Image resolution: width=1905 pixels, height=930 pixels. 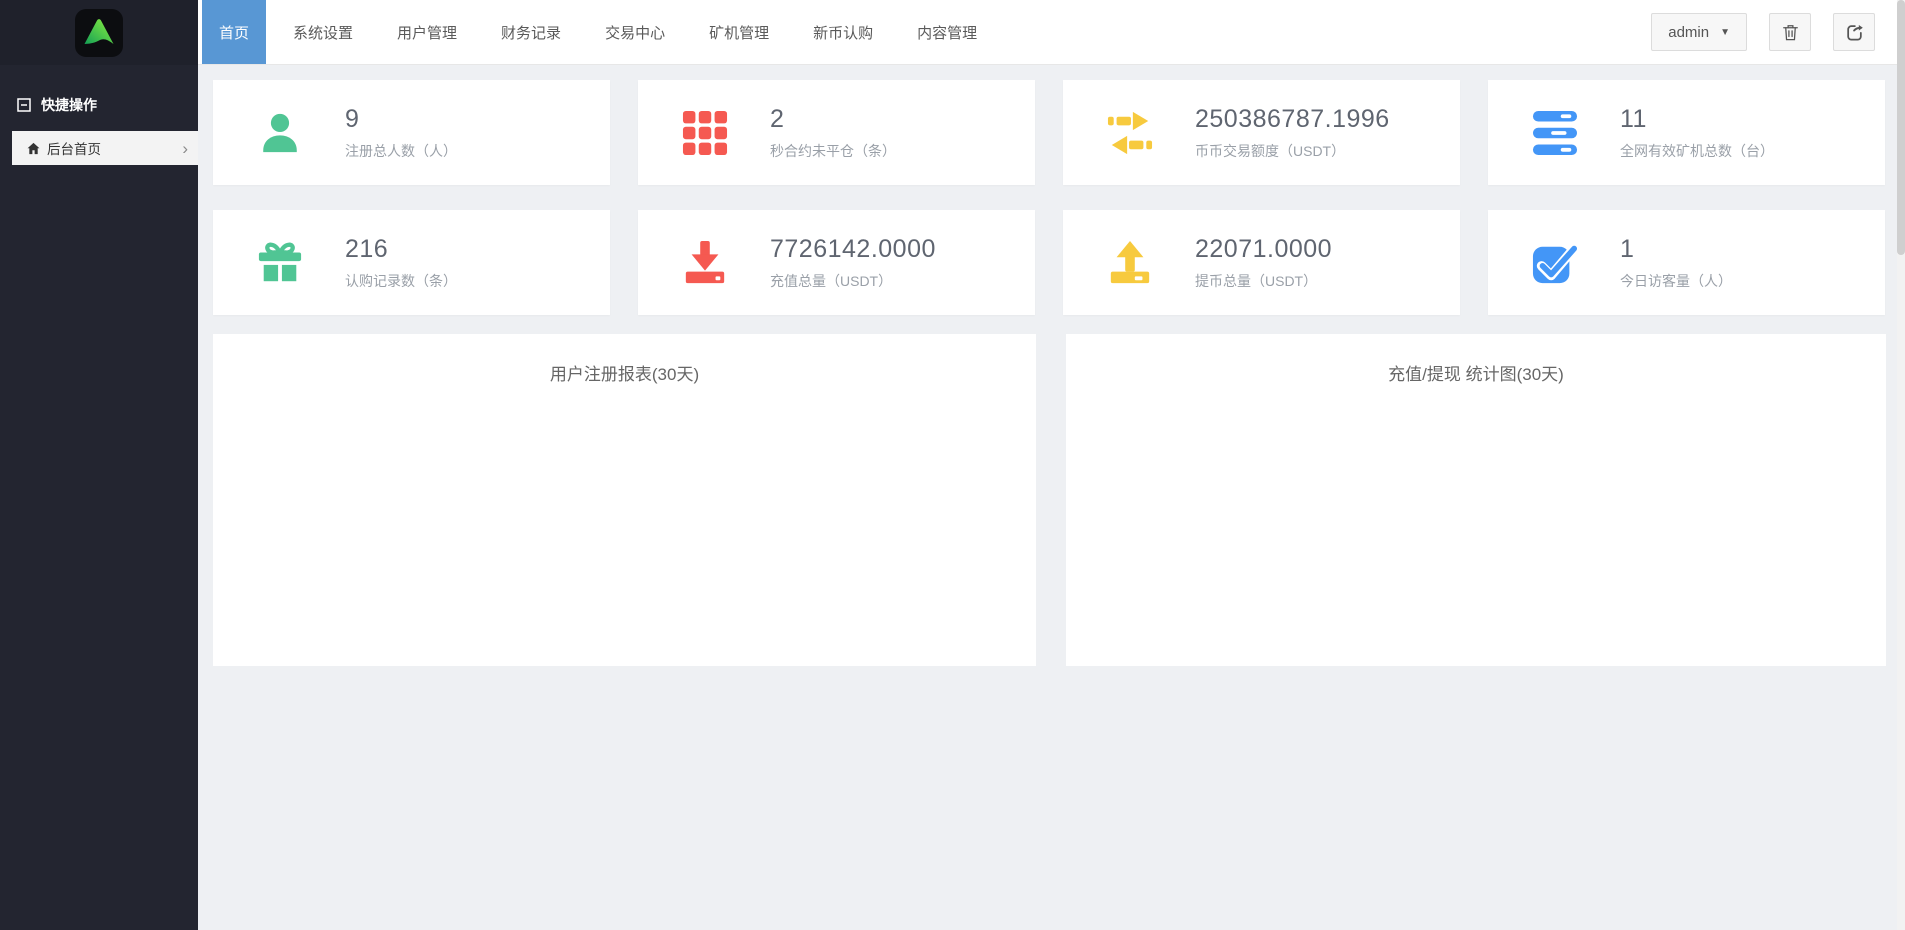 I want to click on header-actions: admin ▼, so click(x=1778, y=32).